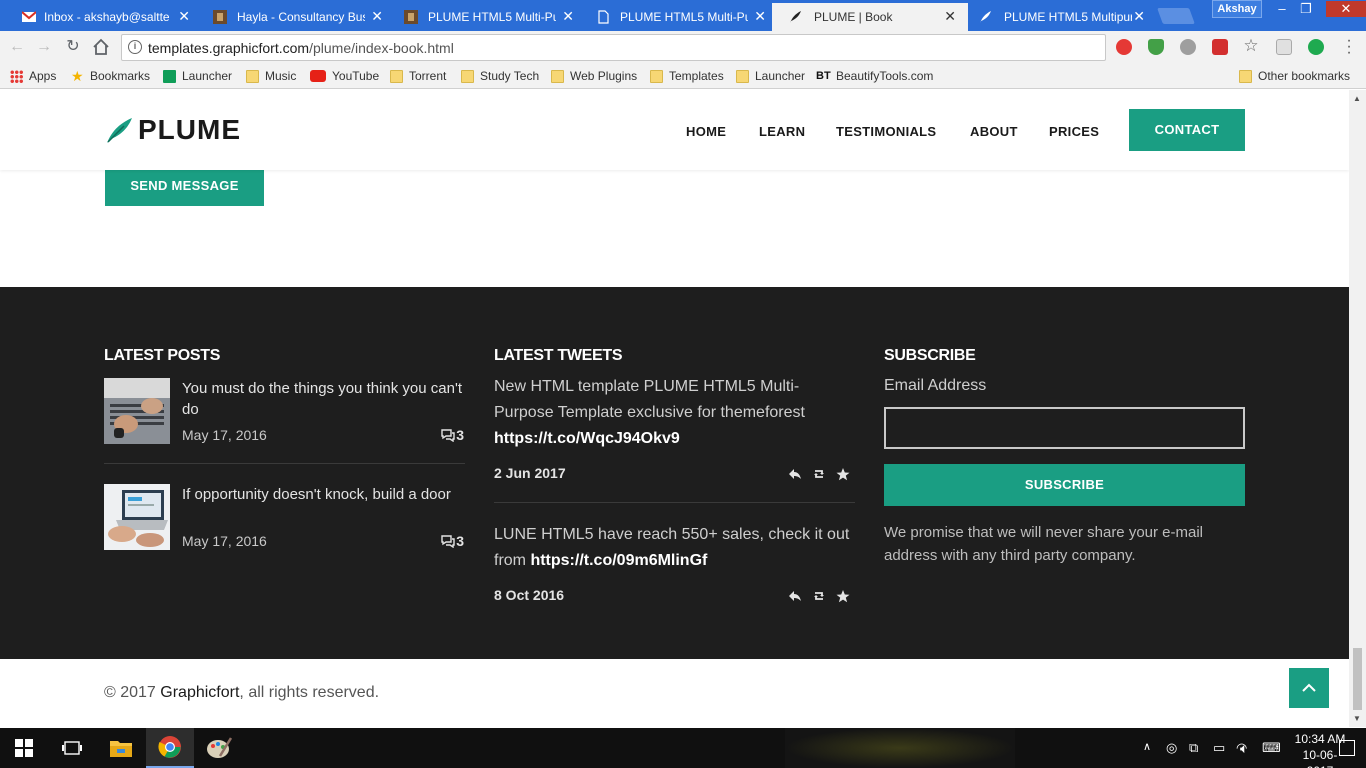 The image size is (1366, 768). I want to click on close-window-icon: ✕, so click(1346, 9).